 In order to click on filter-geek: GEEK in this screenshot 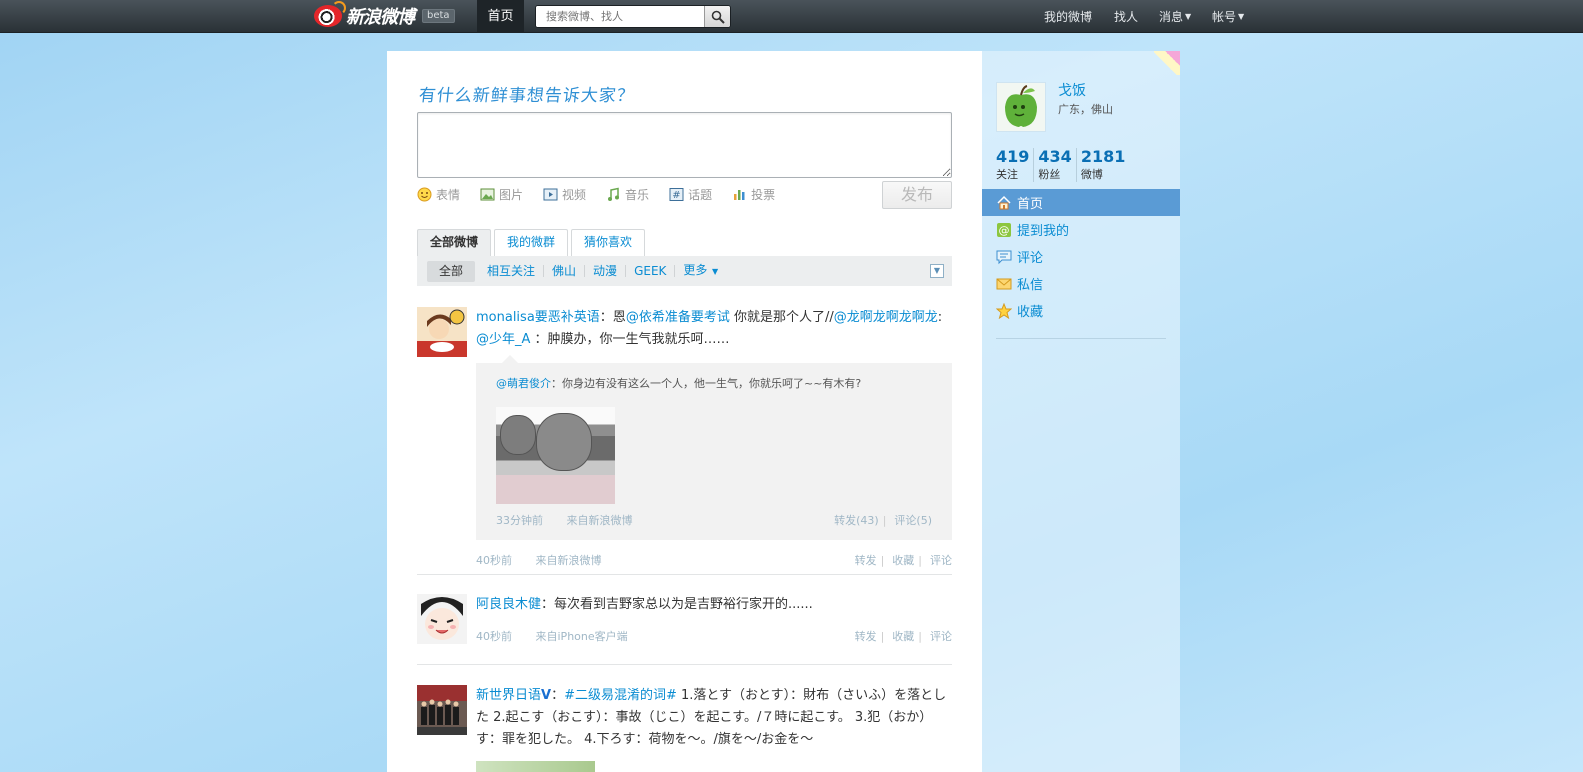, I will do `click(651, 271)`.